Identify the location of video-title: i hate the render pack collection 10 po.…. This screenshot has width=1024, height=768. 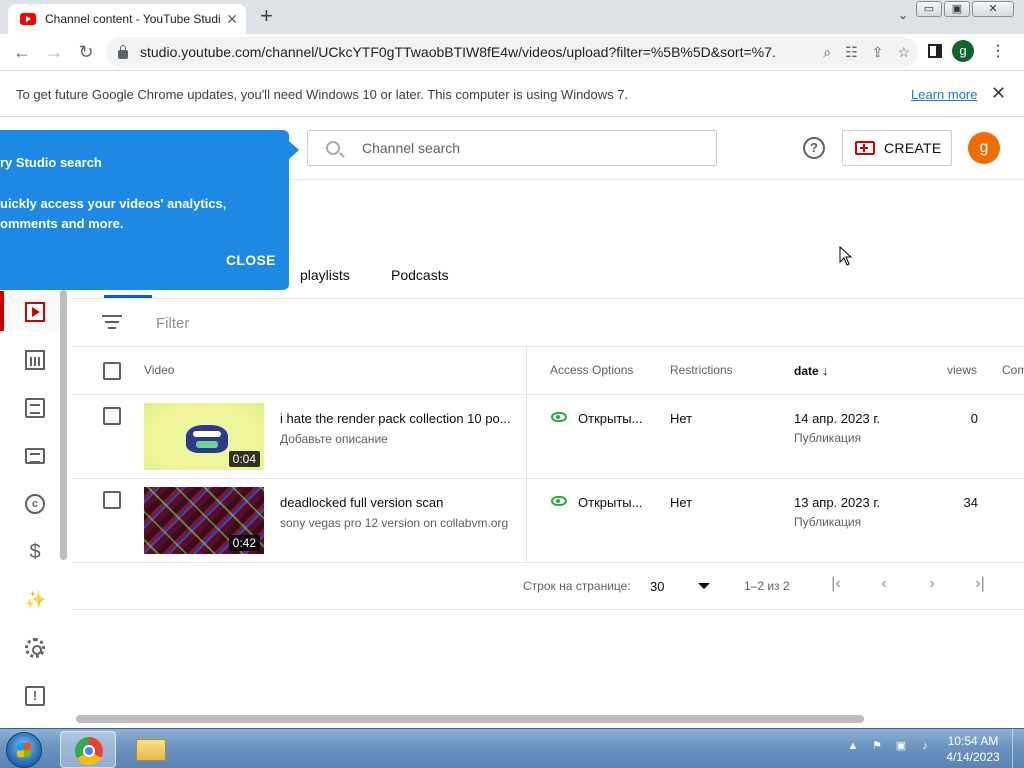
(396, 418).